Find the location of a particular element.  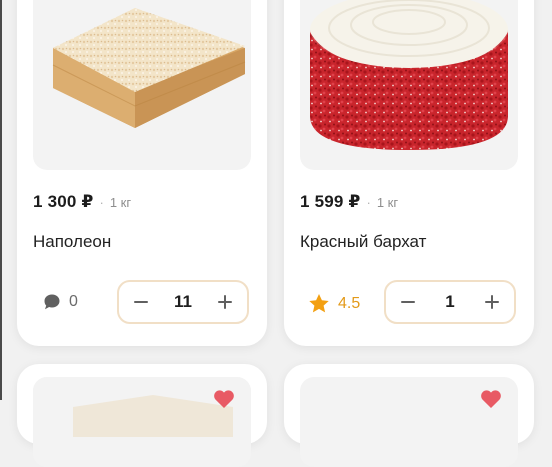

product-name: Наполеон is located at coordinates (72, 242).